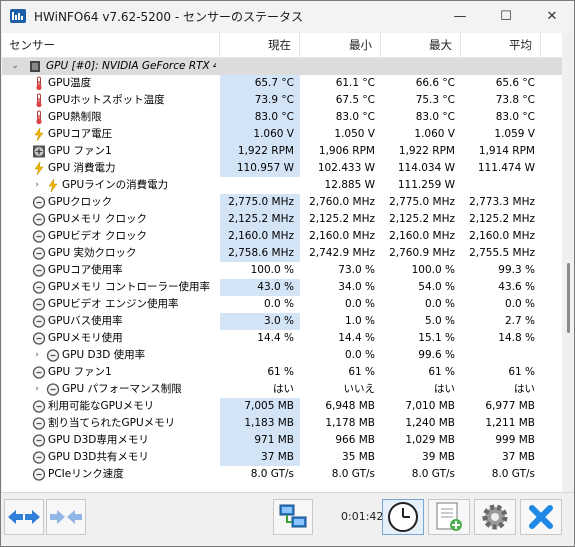 The image size is (575, 547). What do you see at coordinates (501, 45) in the screenshot?
I see `column-header-avg: 平均` at bounding box center [501, 45].